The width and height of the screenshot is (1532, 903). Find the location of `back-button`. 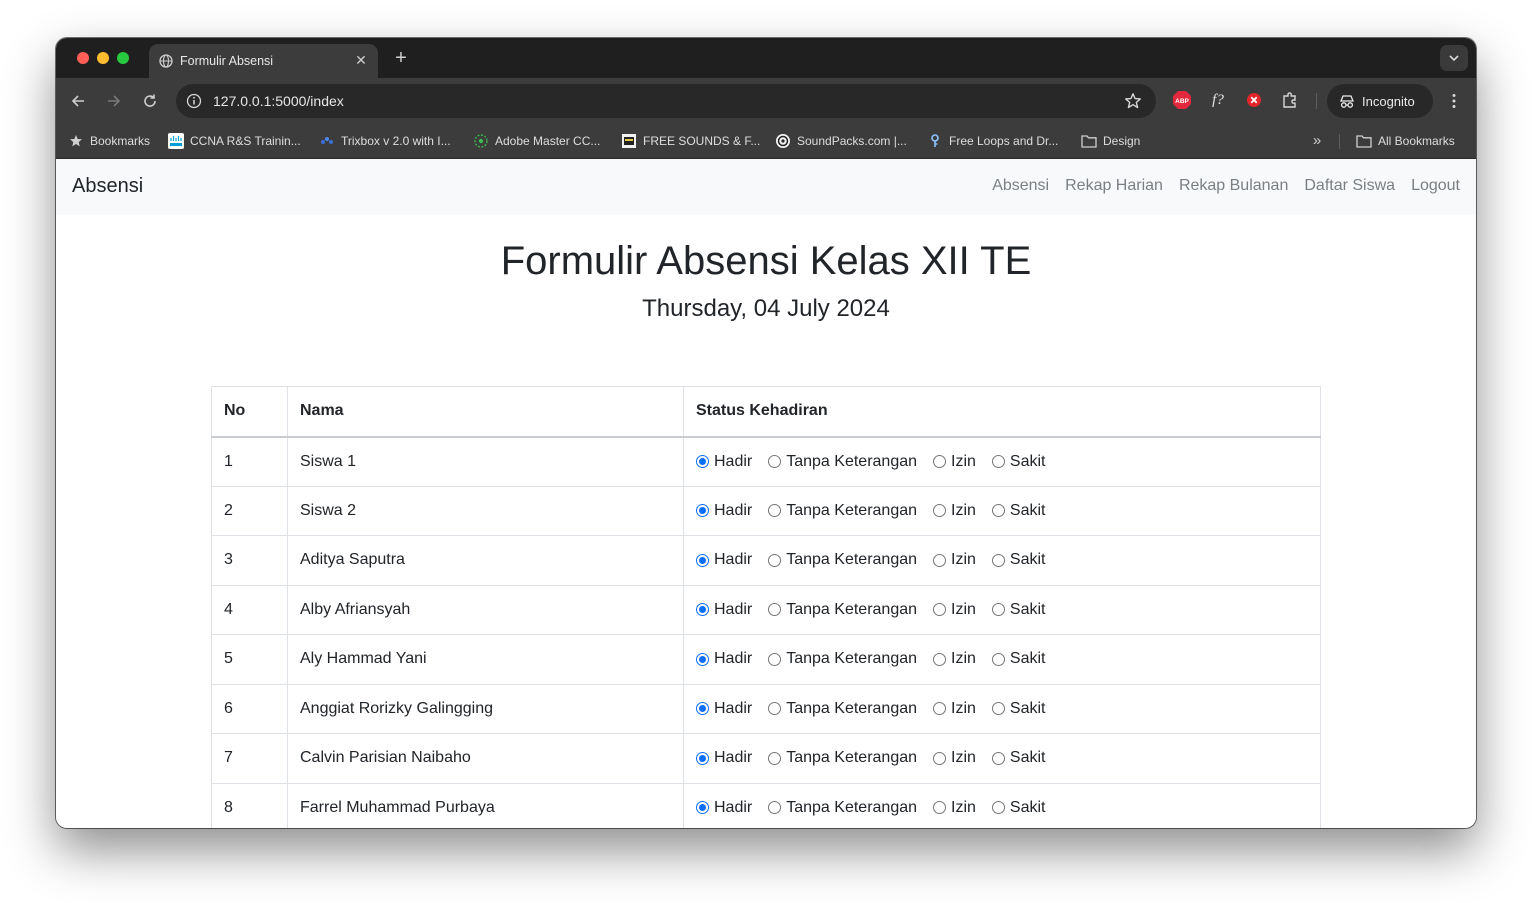

back-button is located at coordinates (78, 101).